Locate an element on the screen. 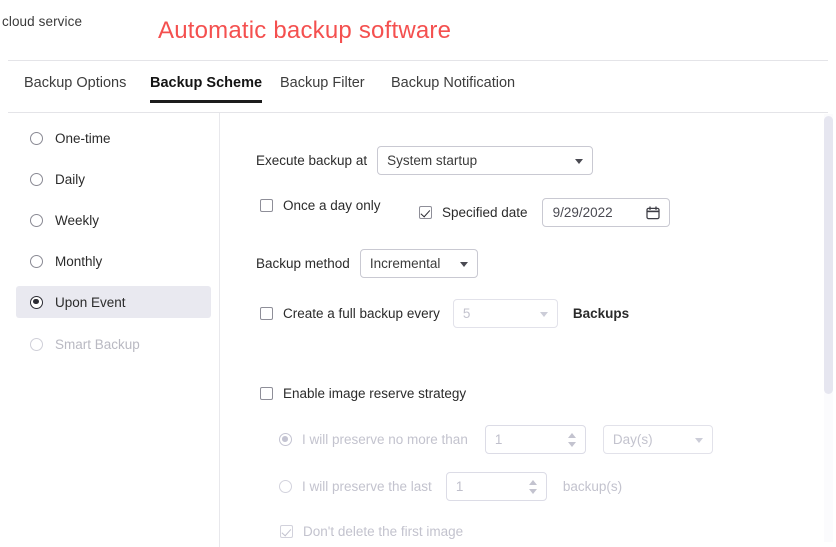 Image resolution: width=836 pixels, height=547 pixels. page-title: Automatic backup software is located at coordinates (305, 30).